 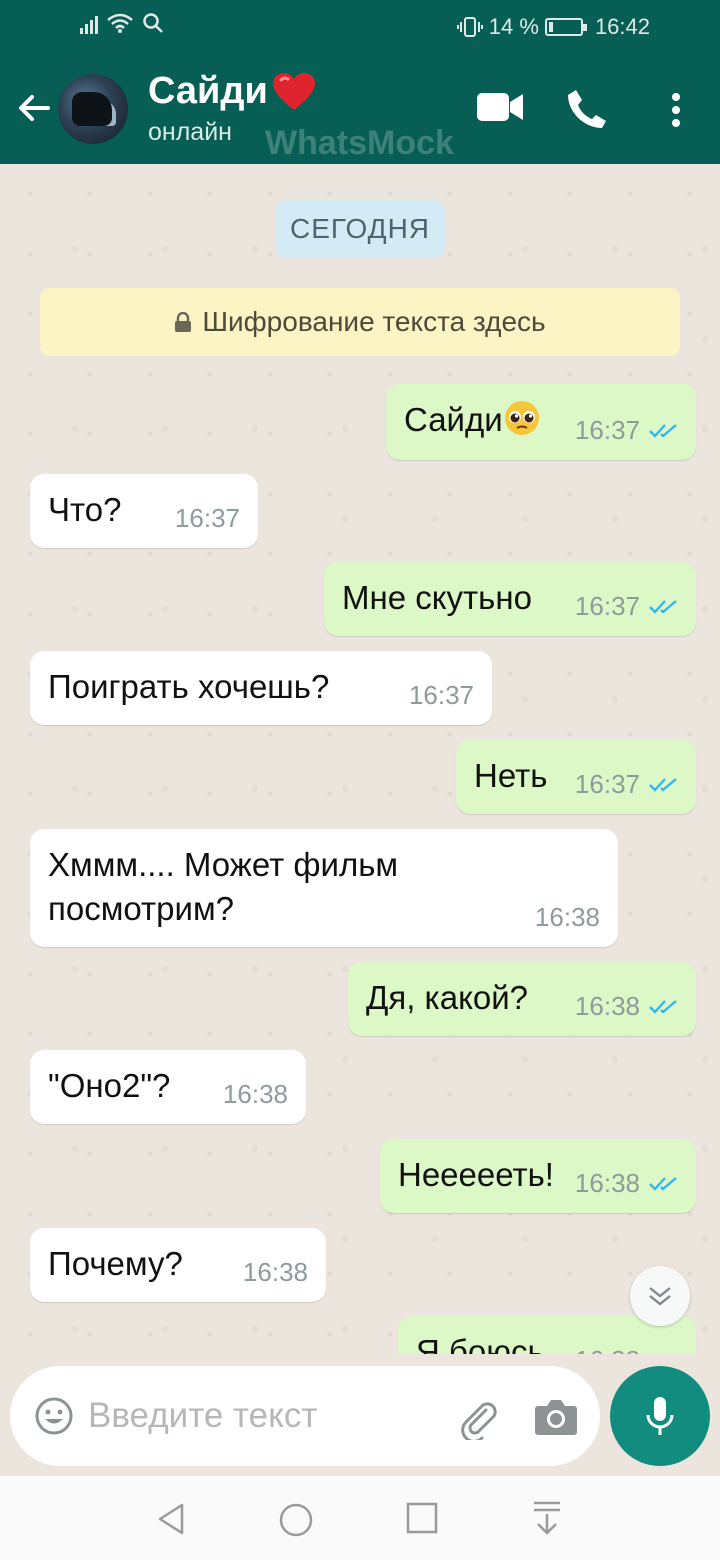 What do you see at coordinates (89, 24) in the screenshot?
I see `signal-icon` at bounding box center [89, 24].